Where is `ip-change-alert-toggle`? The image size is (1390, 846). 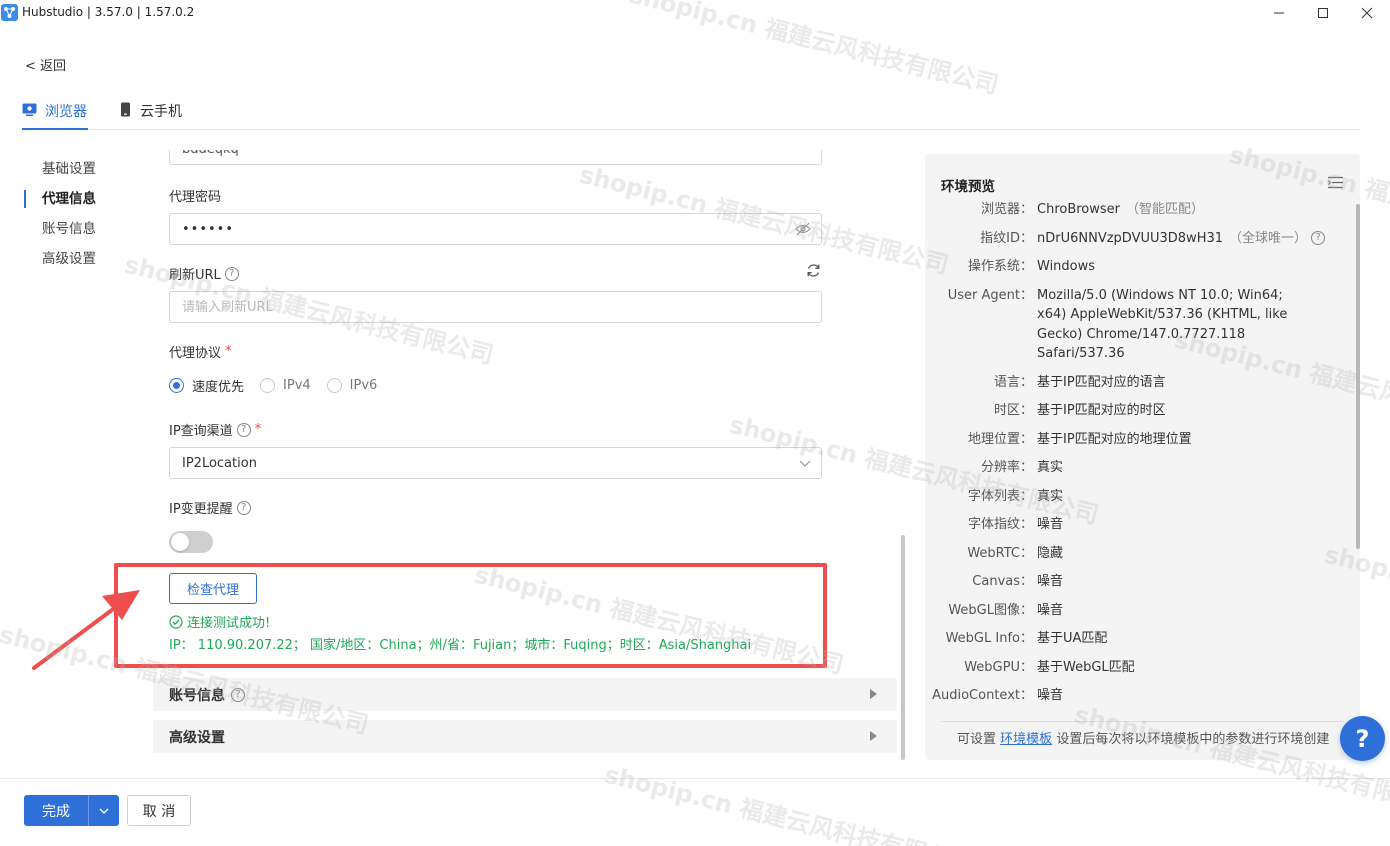
ip-change-alert-toggle is located at coordinates (191, 542).